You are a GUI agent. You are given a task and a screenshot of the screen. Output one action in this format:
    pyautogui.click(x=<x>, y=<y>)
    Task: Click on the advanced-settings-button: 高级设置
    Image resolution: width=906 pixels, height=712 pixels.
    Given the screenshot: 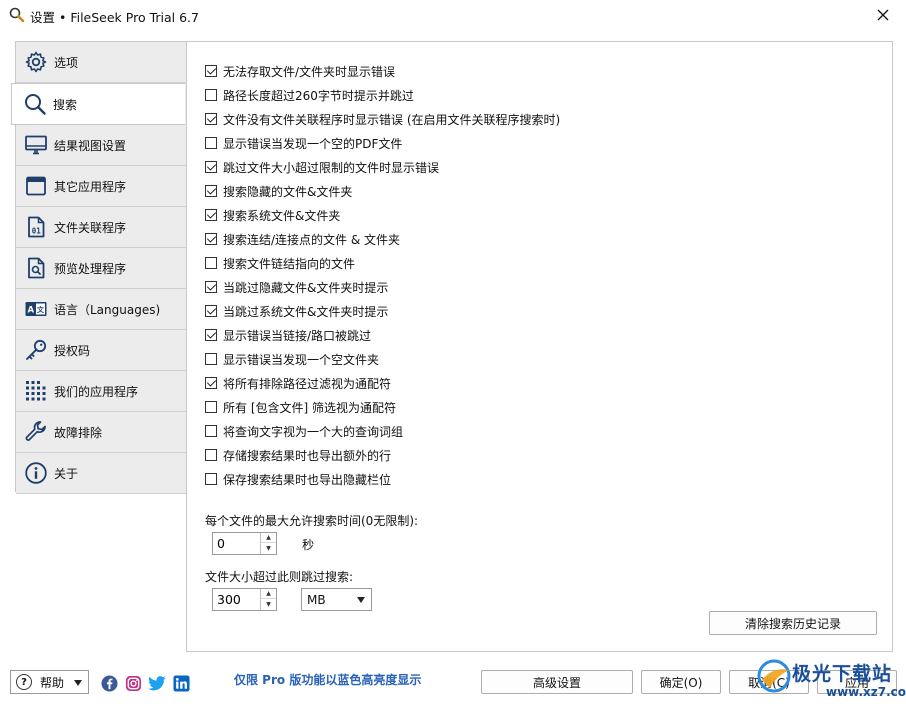 What is the action you would take?
    pyautogui.click(x=557, y=682)
    